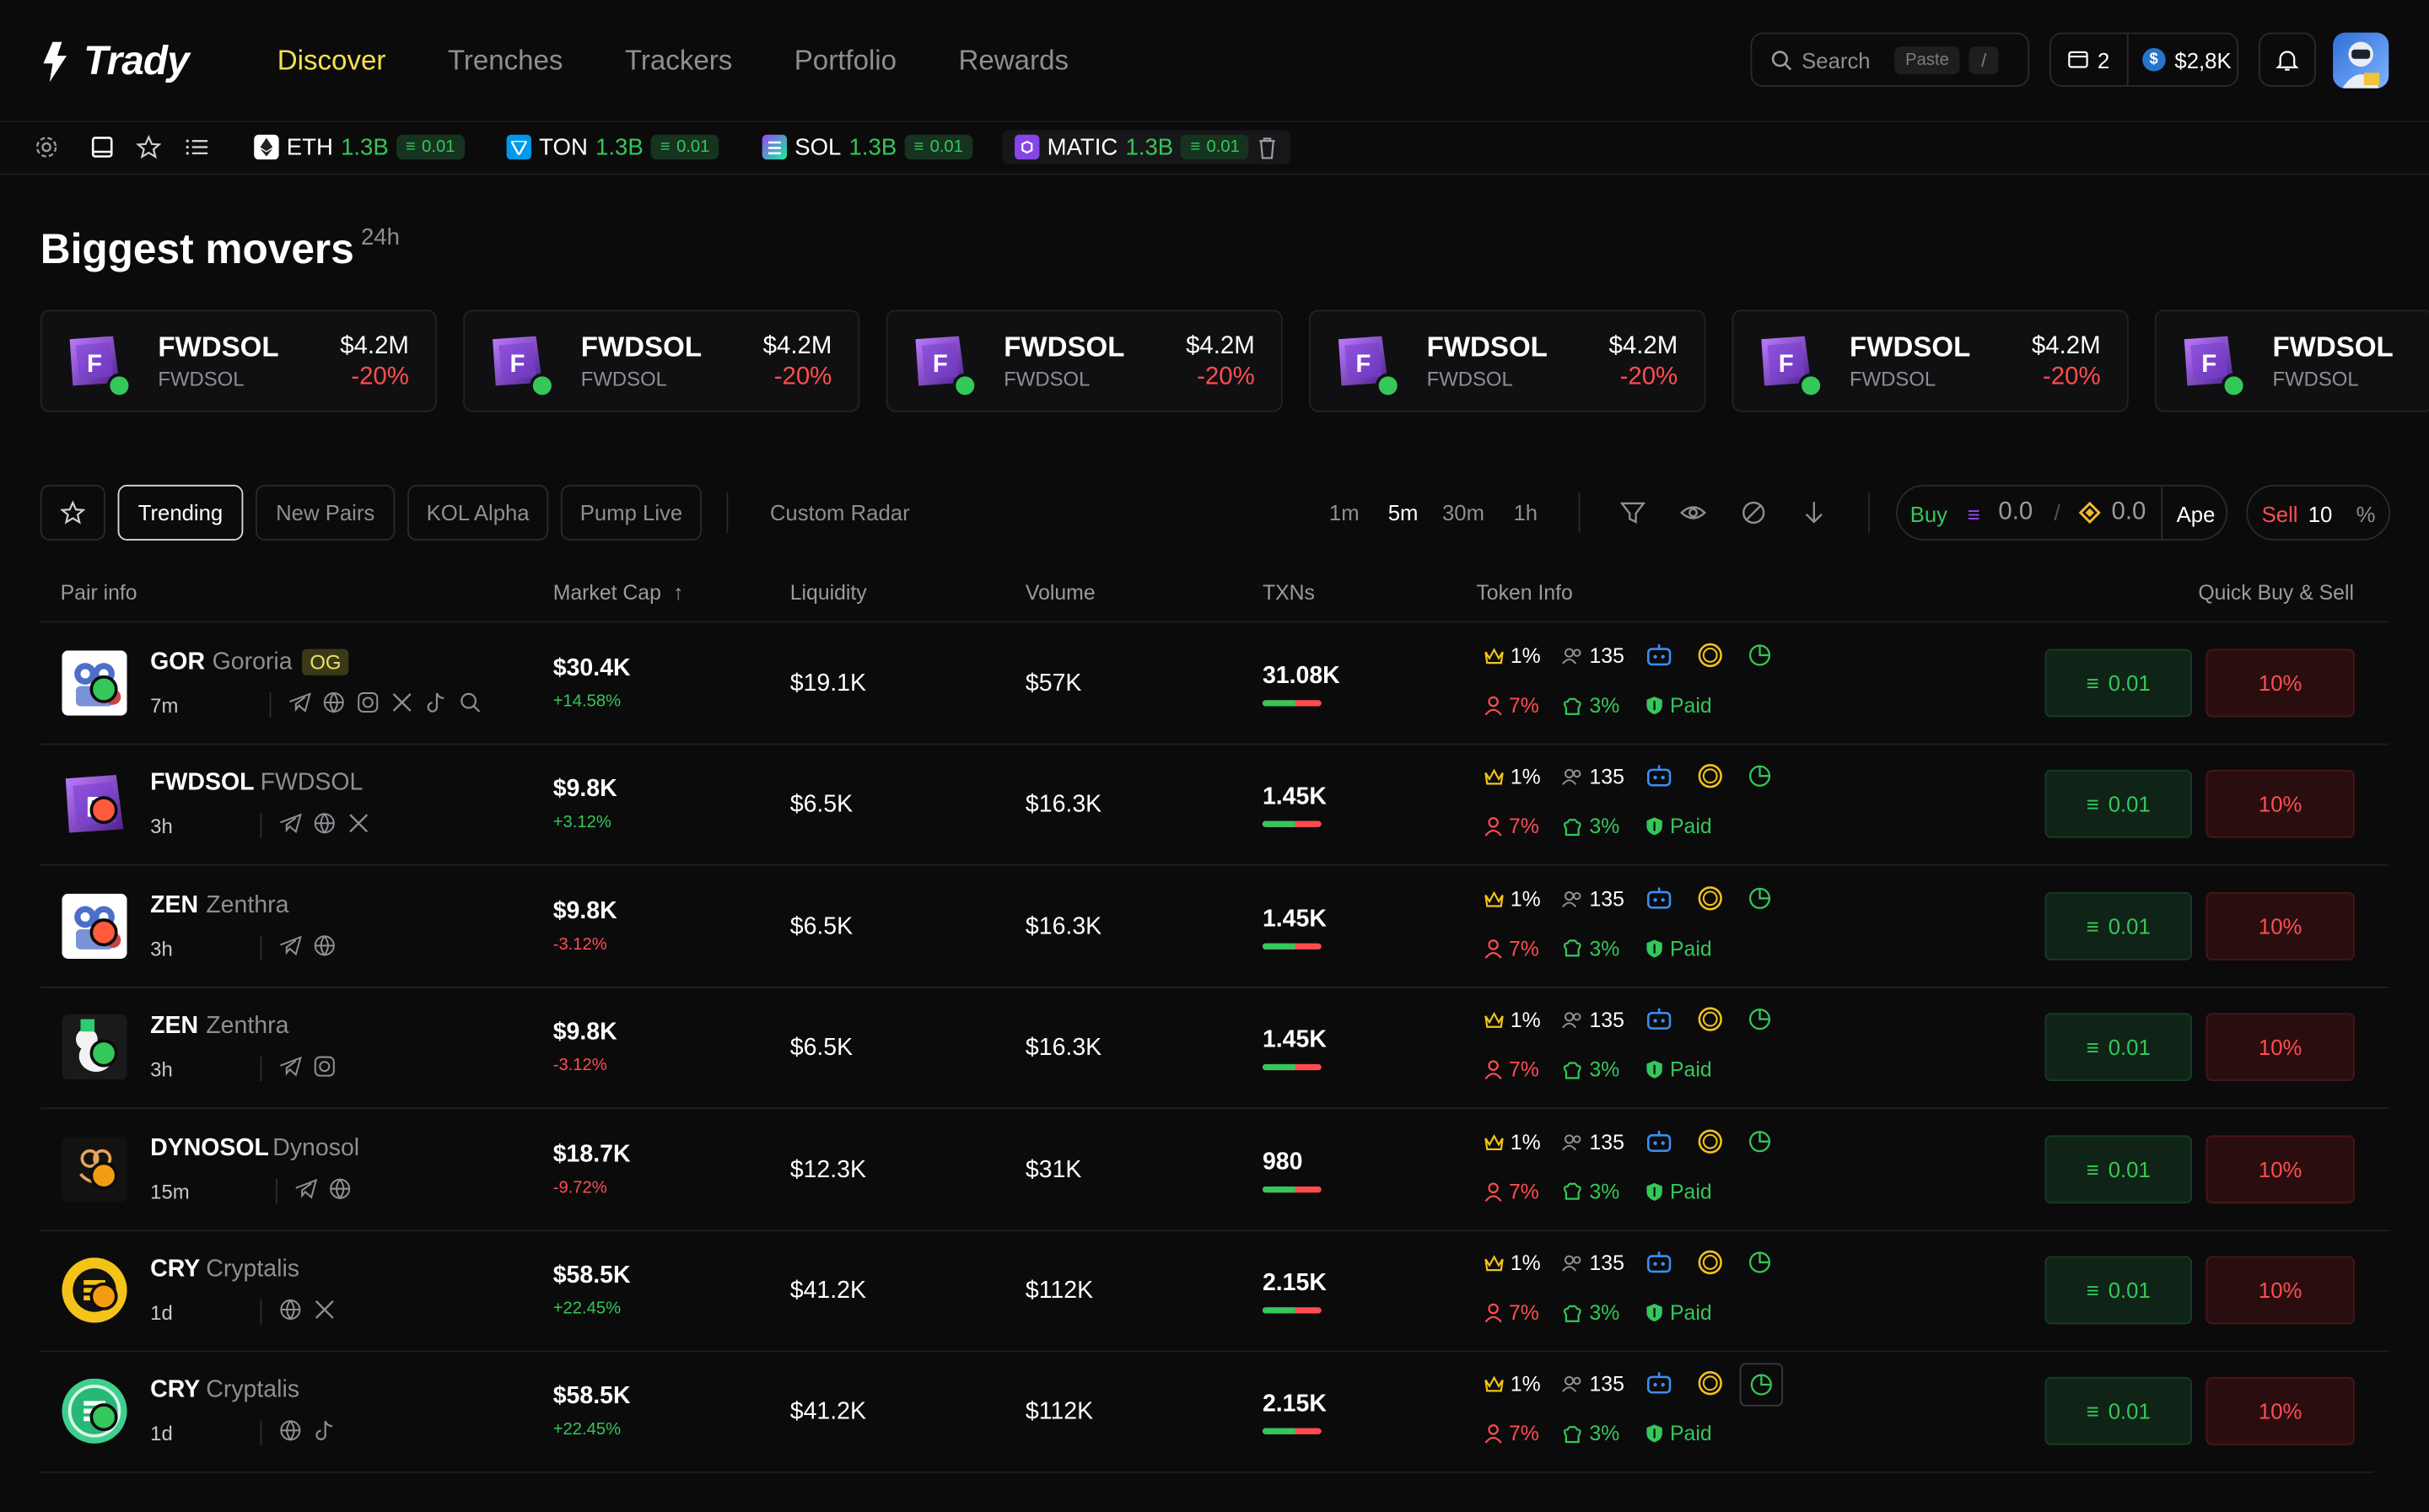  What do you see at coordinates (1814, 512) in the screenshot?
I see `arrow-down-icon` at bounding box center [1814, 512].